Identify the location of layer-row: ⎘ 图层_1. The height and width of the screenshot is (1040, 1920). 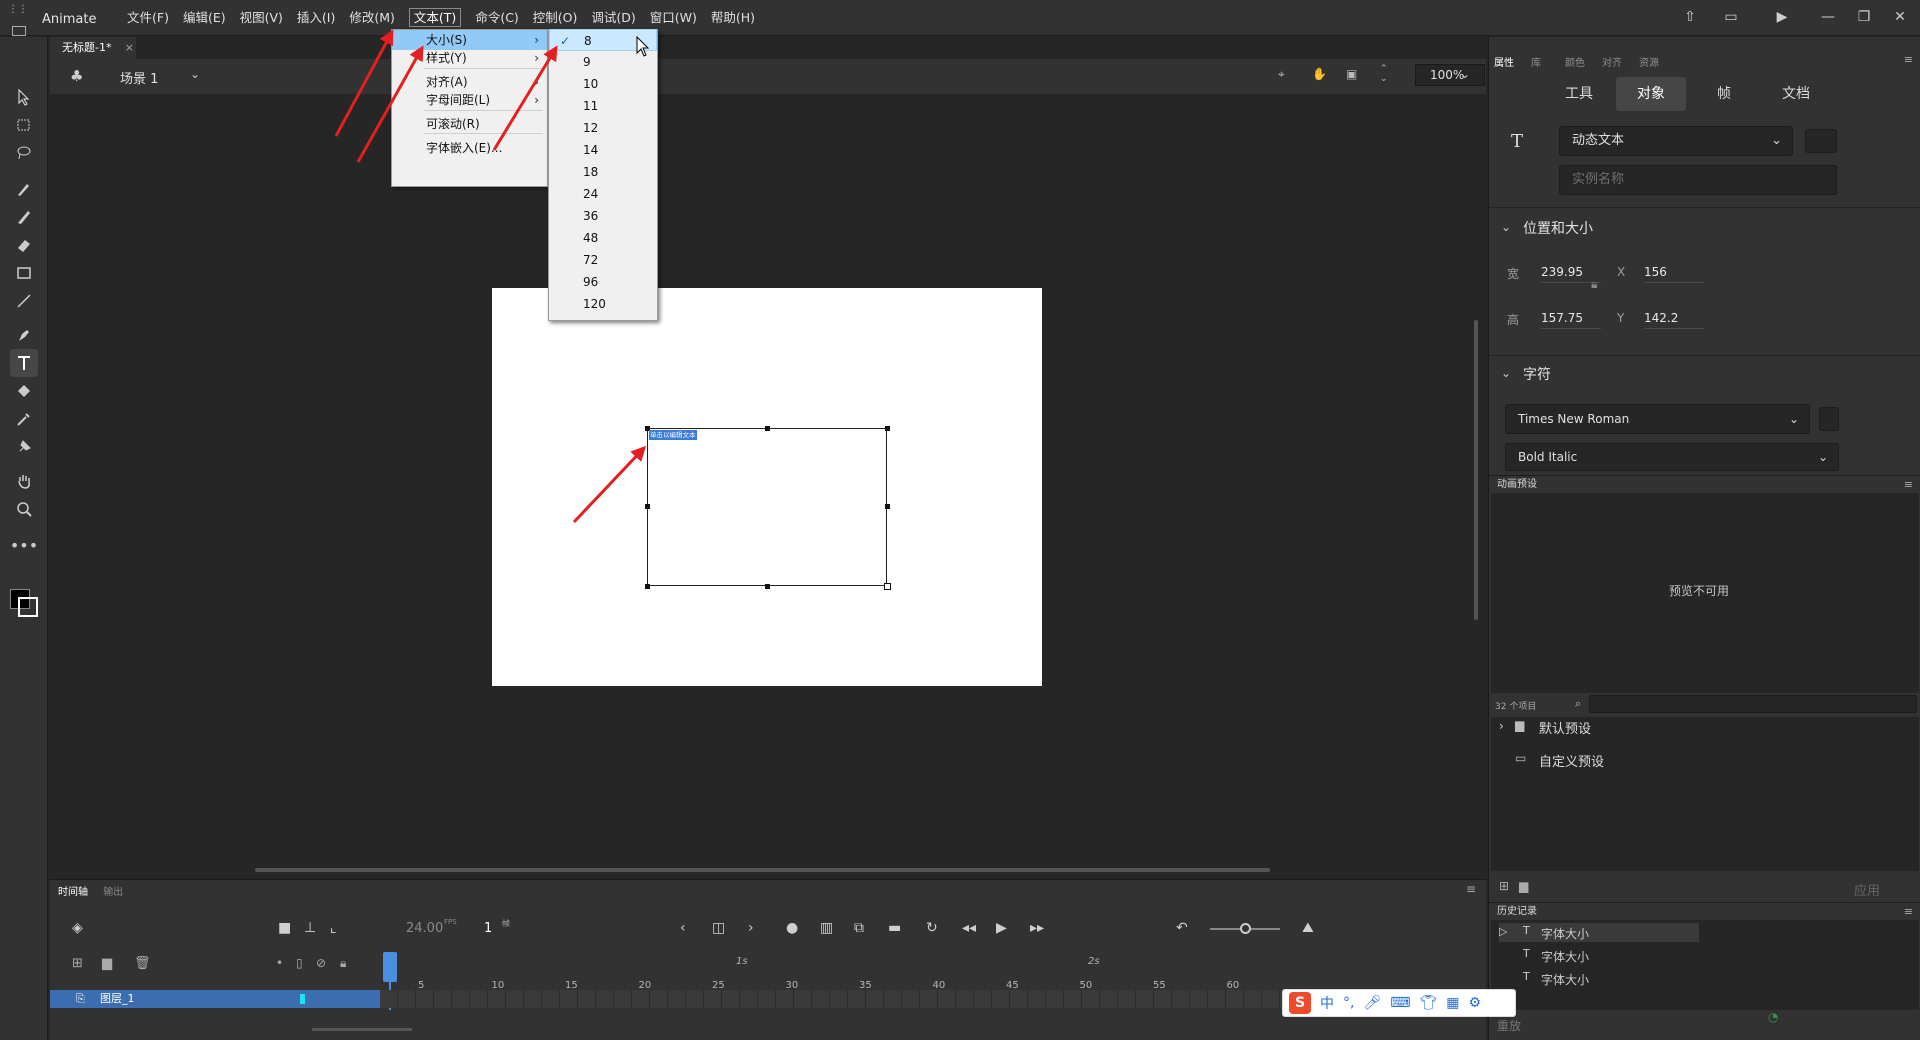
(215, 999).